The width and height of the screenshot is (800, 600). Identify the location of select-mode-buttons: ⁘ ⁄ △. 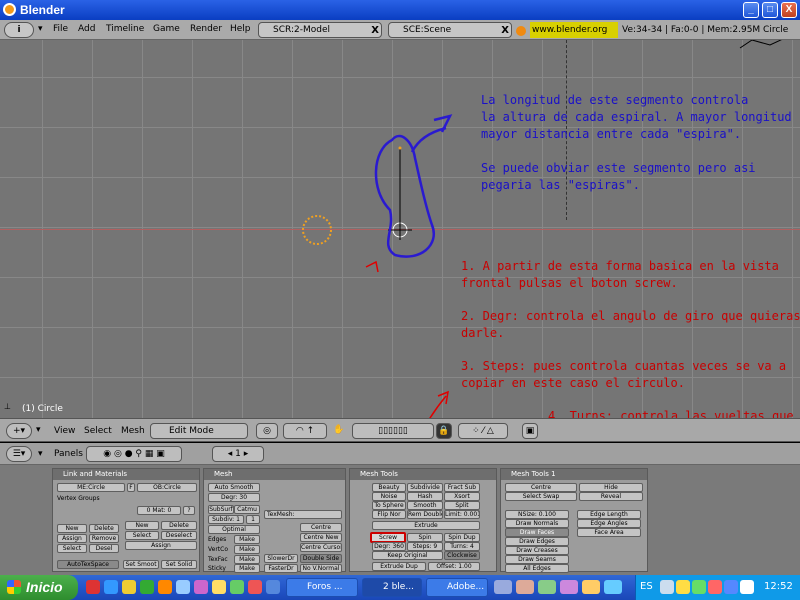
(483, 431).